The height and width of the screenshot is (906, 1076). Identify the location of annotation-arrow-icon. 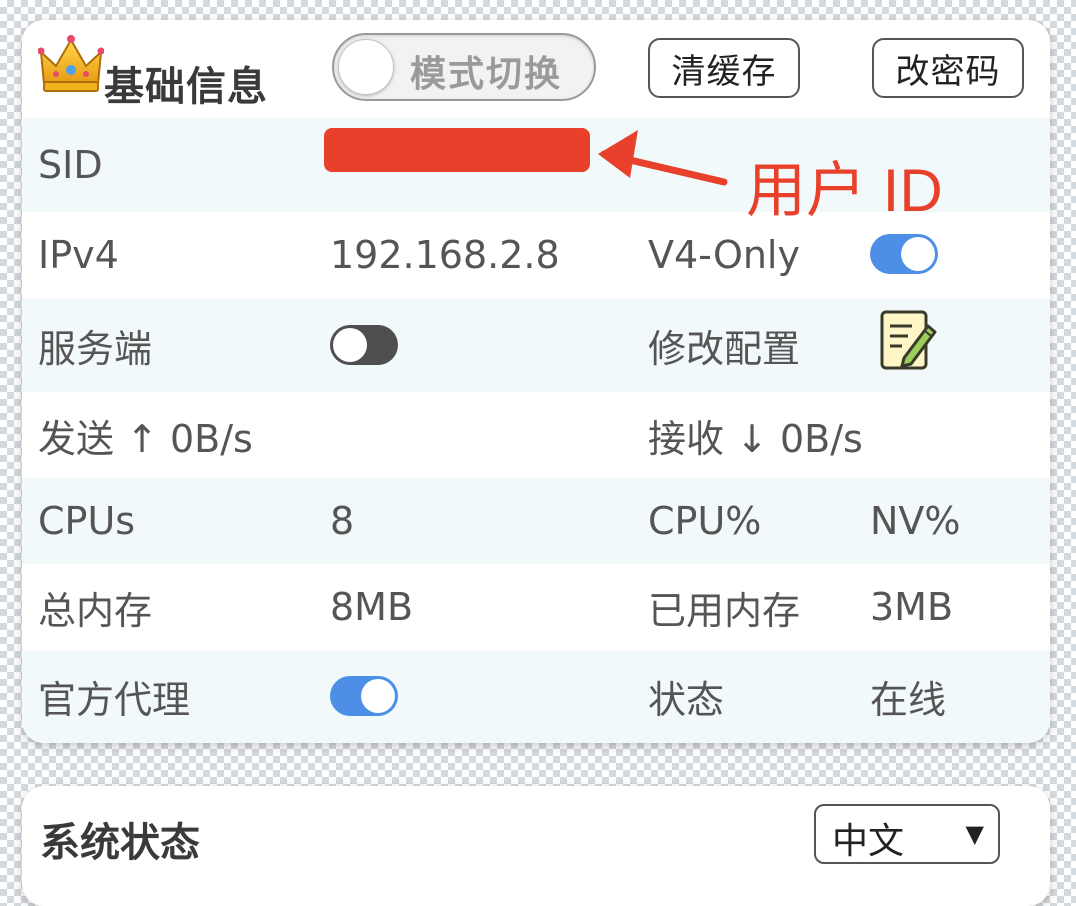
(663, 158).